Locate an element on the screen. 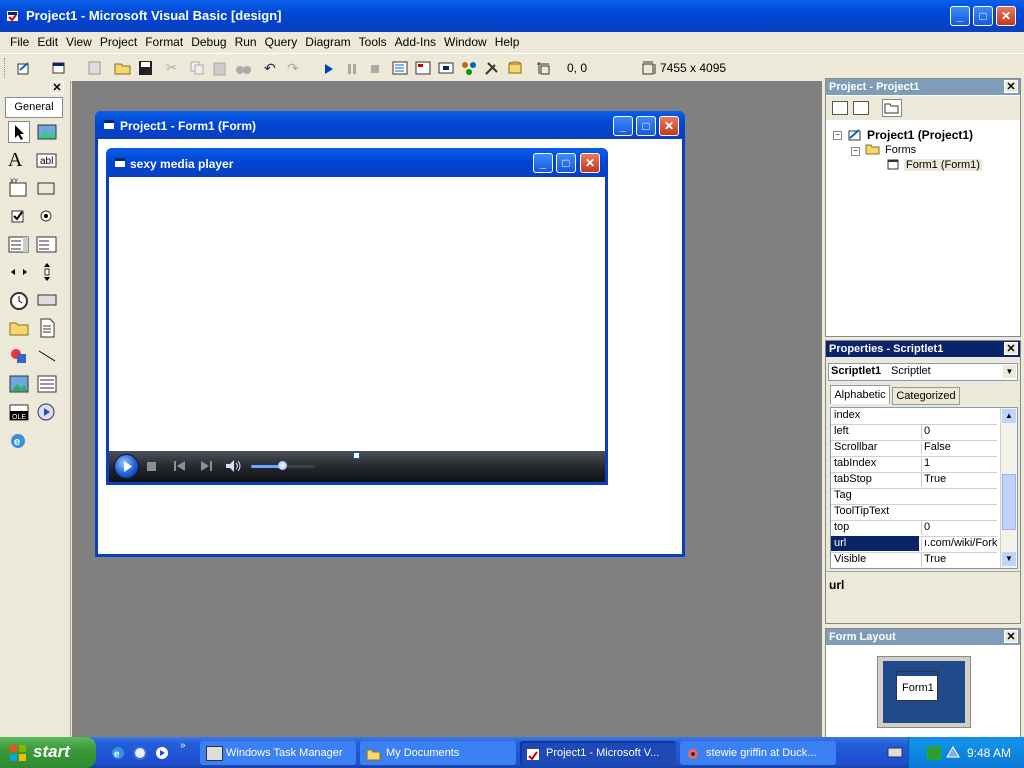 The width and height of the screenshot is (1024, 768). menu-format: Format is located at coordinates (164, 42).